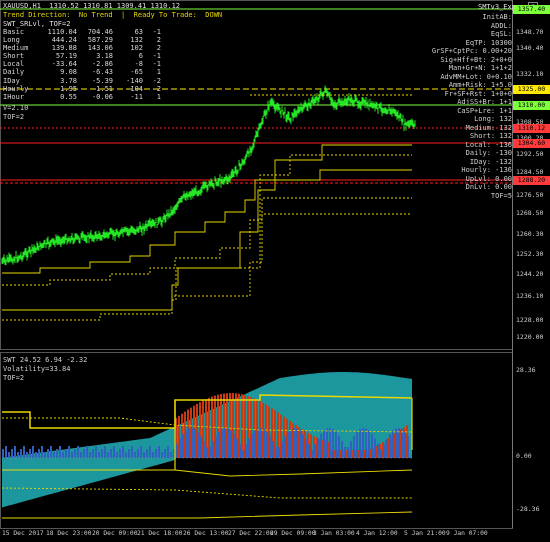 This screenshot has height=542, width=550. Describe the element at coordinates (14, 32) in the screenshot. I see `stats-cell: Basic` at that location.